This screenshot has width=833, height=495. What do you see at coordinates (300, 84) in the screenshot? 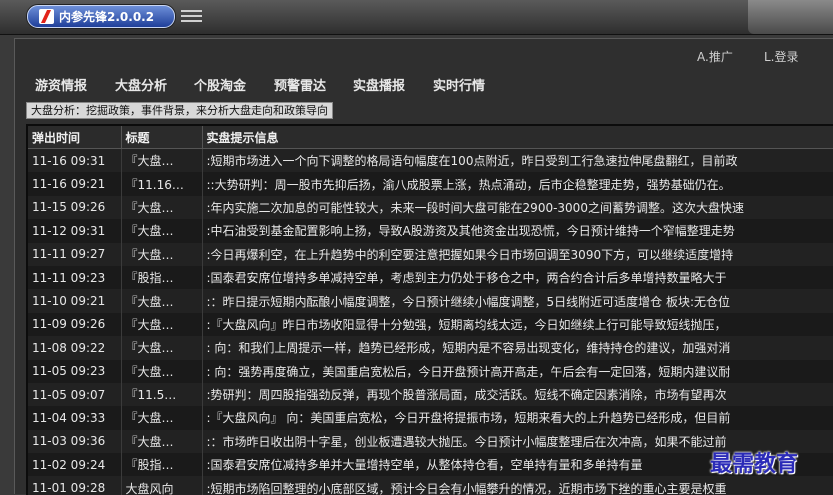
I see `tab-alert-radar: 预警雷达` at bounding box center [300, 84].